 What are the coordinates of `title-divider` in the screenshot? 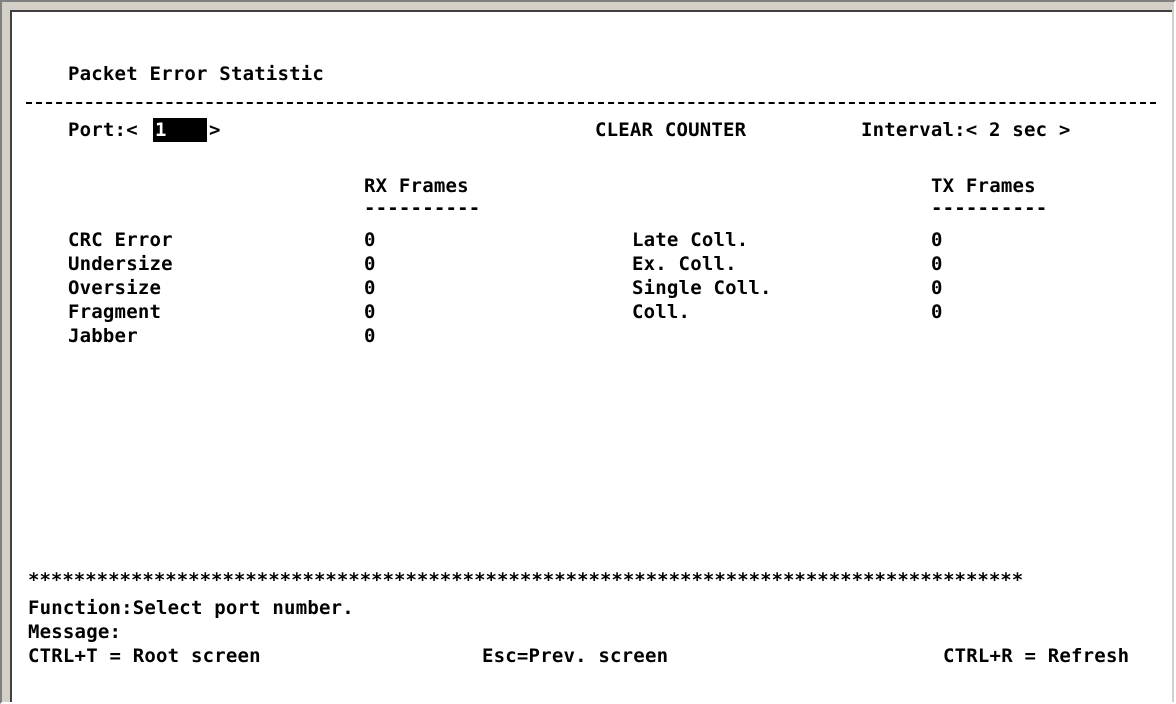 It's located at (591, 103).